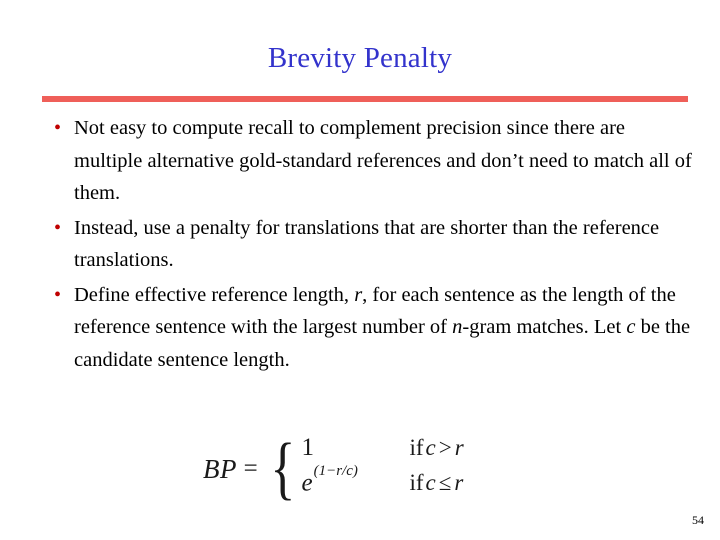 The width and height of the screenshot is (720, 540). What do you see at coordinates (437, 448) in the screenshot?
I see `case-condition-greater: ifc > r` at bounding box center [437, 448].